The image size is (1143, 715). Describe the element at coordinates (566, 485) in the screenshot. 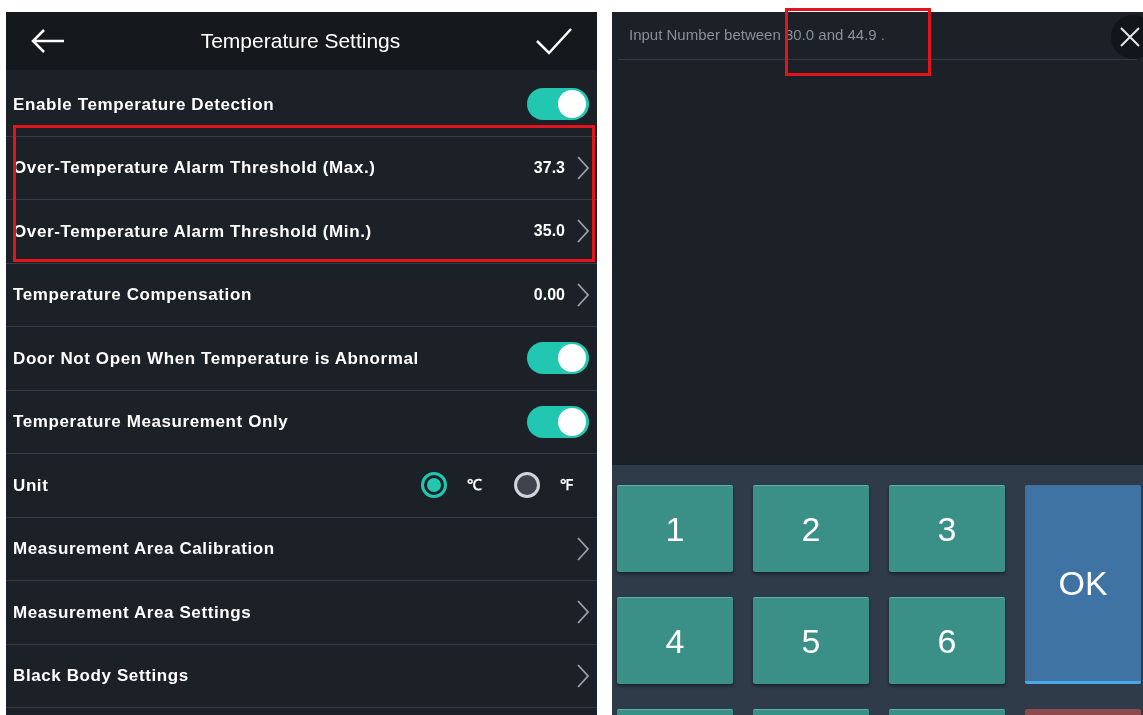

I see `unit-label: ℉` at that location.